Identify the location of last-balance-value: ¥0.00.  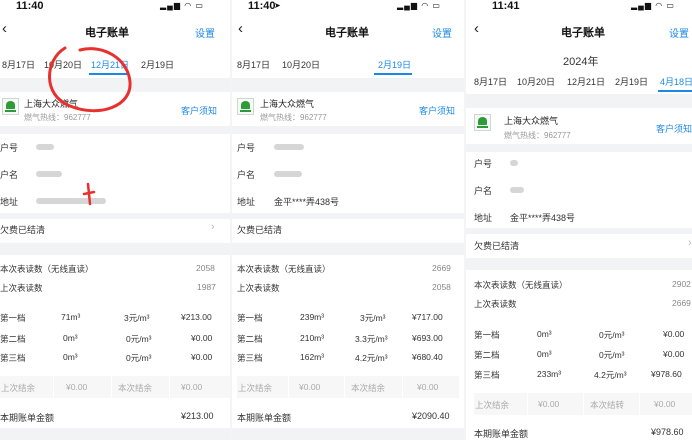
(77, 387).